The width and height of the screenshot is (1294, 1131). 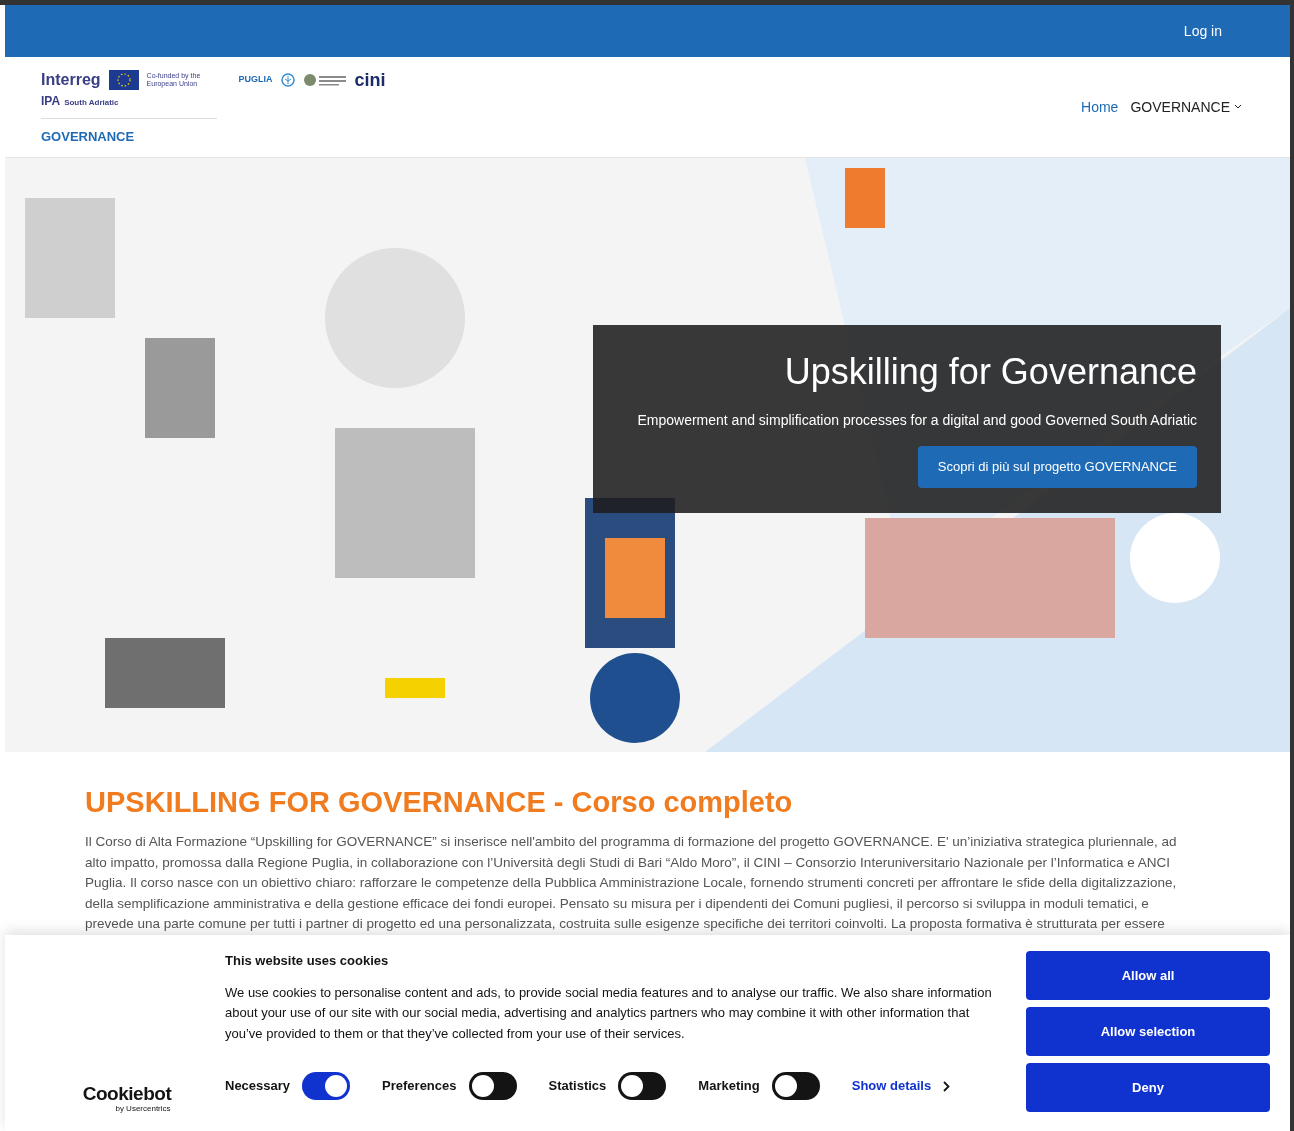 I want to click on project-logo: GOVERNANCE, so click(x=88, y=136).